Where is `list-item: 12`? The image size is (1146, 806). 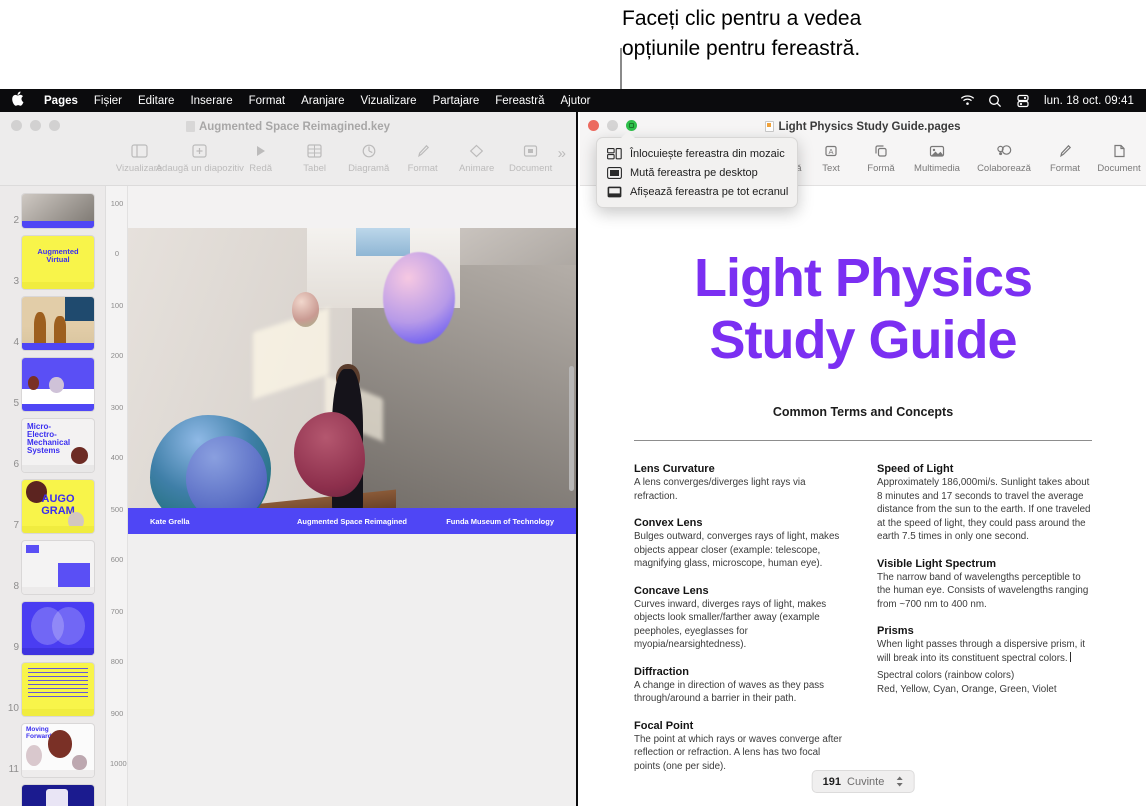 list-item: 12 is located at coordinates (52, 791).